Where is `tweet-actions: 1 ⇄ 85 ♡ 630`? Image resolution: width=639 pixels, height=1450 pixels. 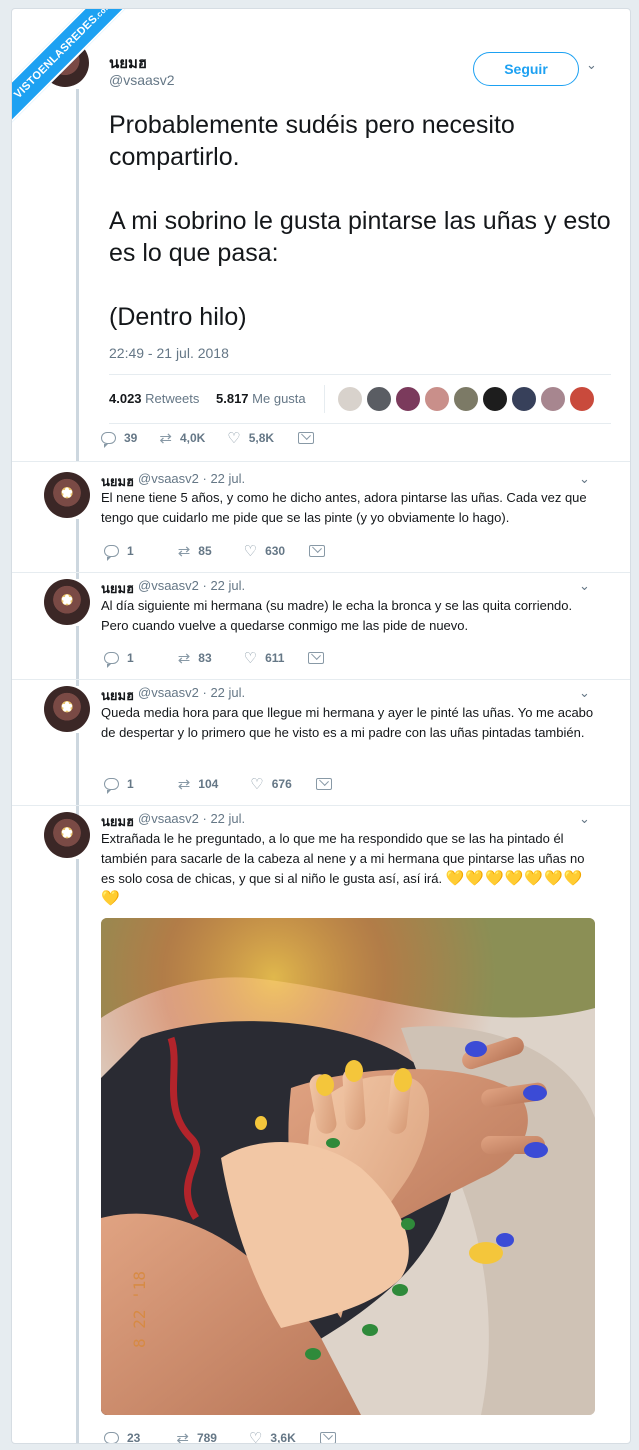
tweet-actions: 1 ⇄ 85 ♡ 630 is located at coordinates (229, 551).